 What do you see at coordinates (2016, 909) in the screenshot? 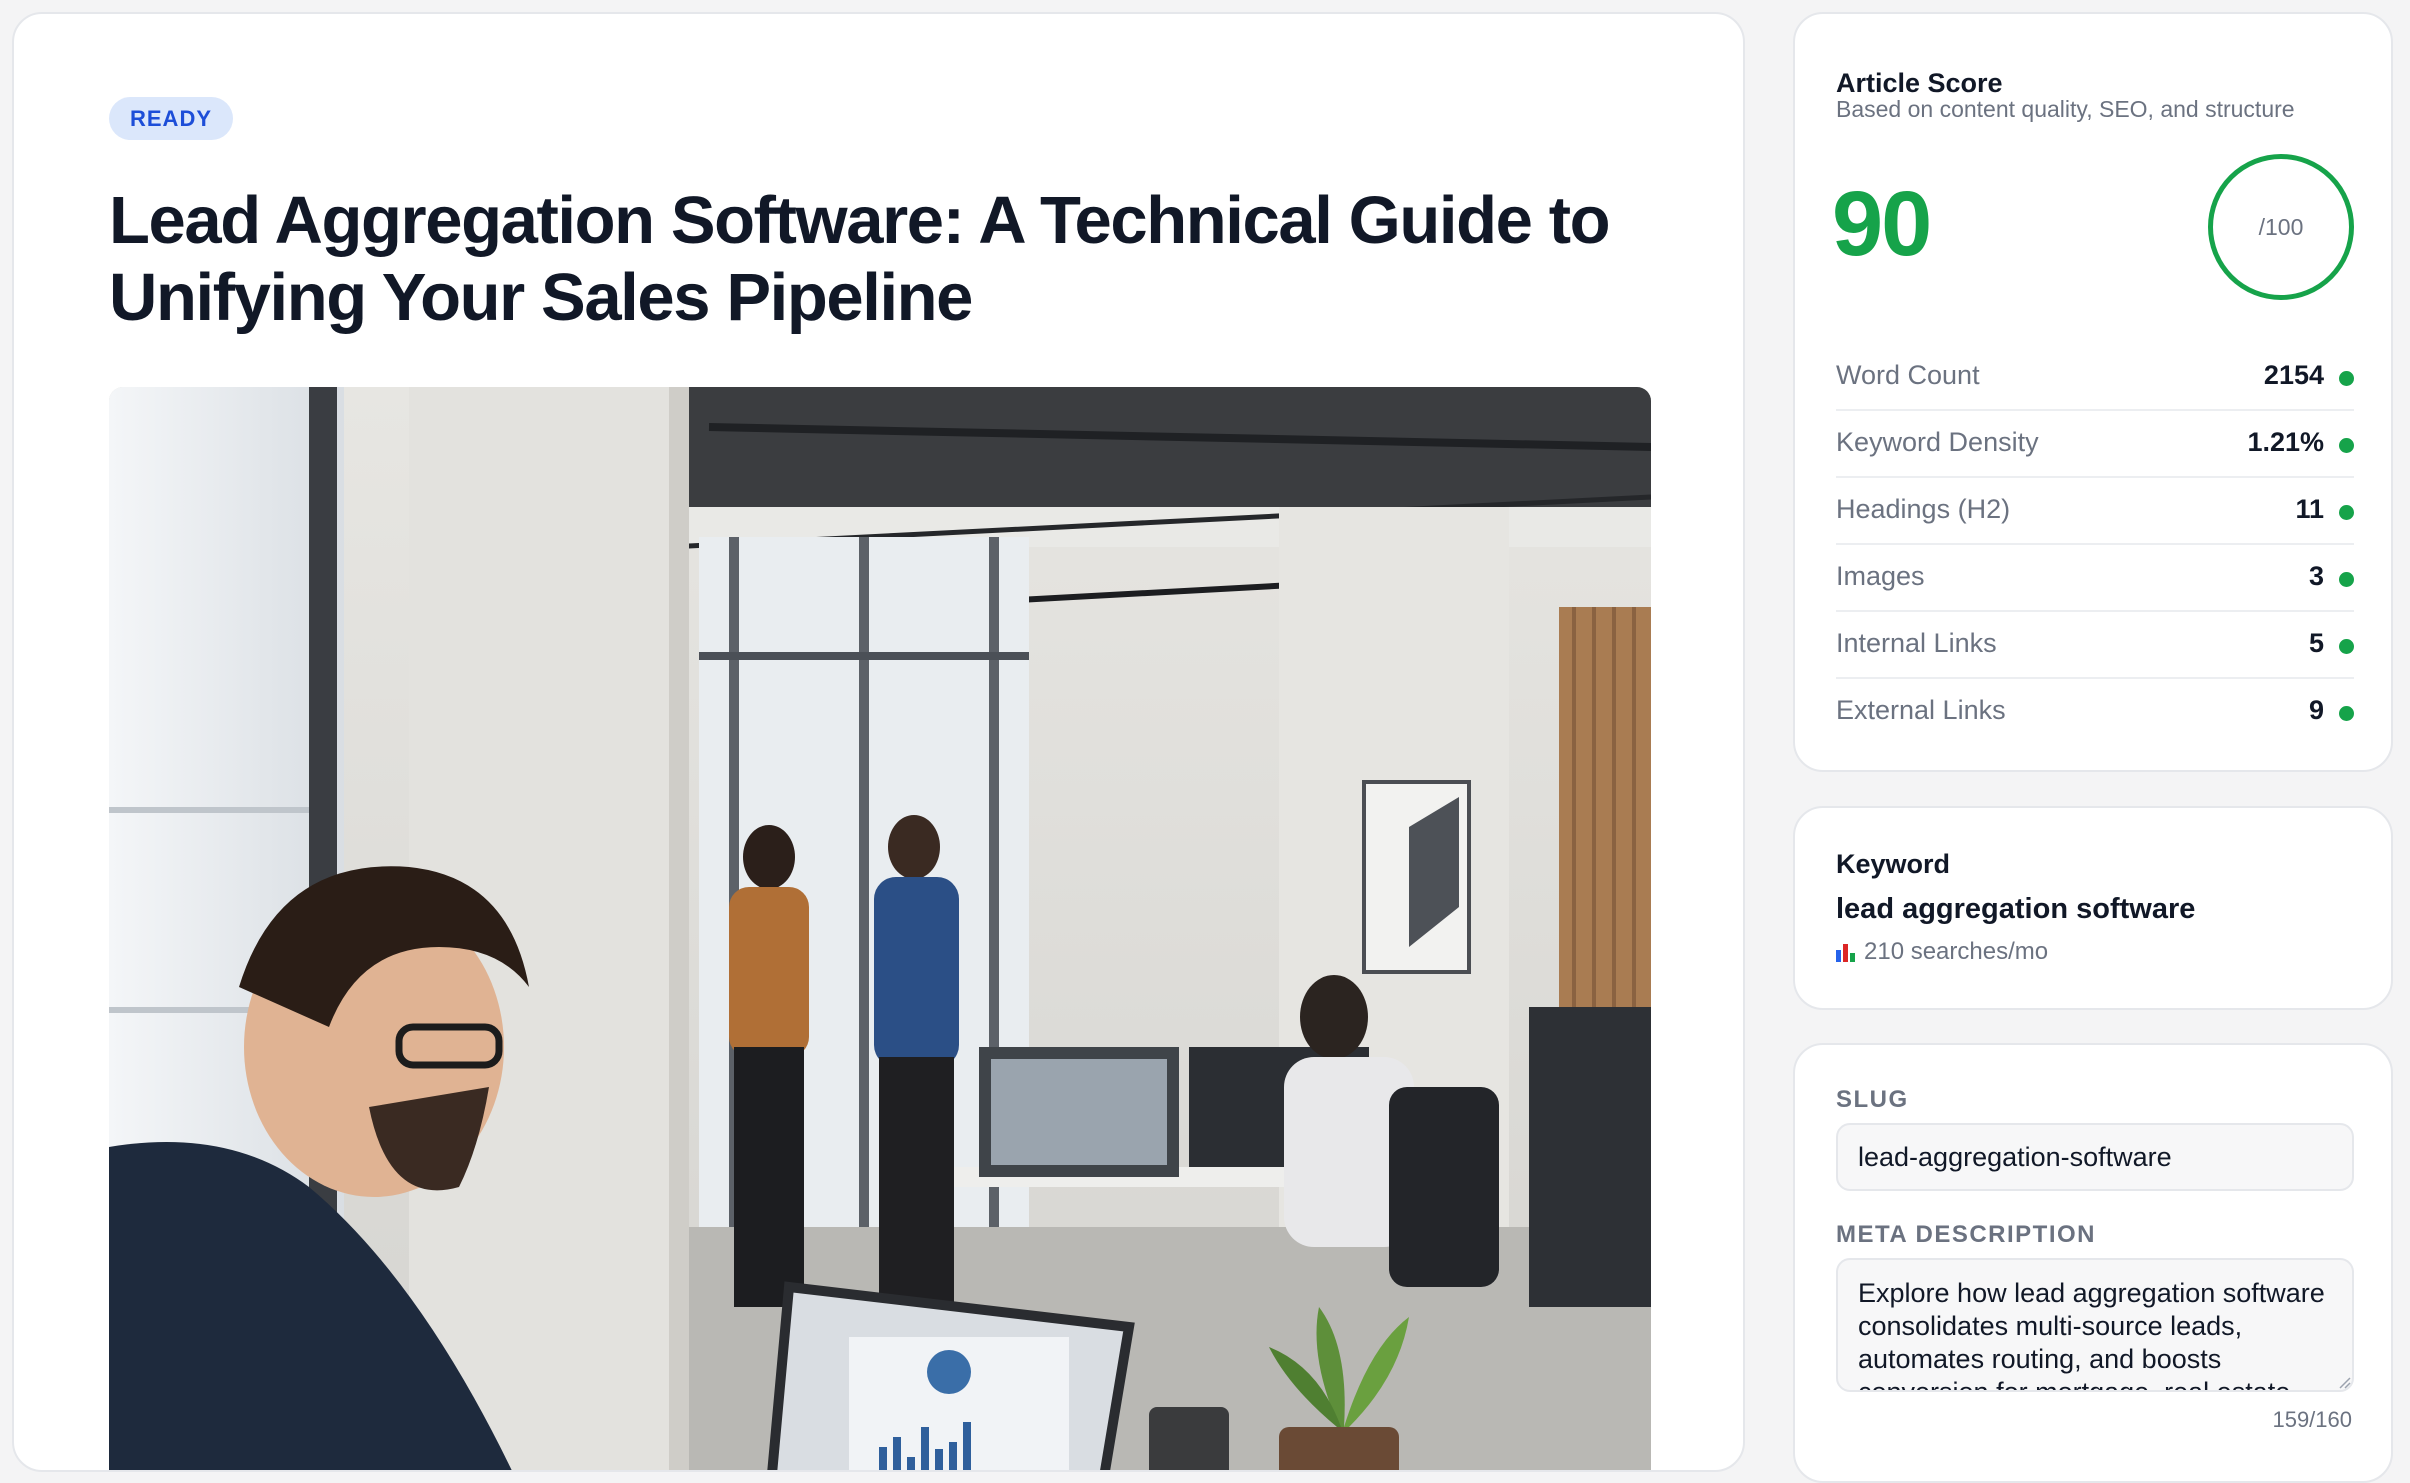
I see `keyword-value: lead aggregation software` at bounding box center [2016, 909].